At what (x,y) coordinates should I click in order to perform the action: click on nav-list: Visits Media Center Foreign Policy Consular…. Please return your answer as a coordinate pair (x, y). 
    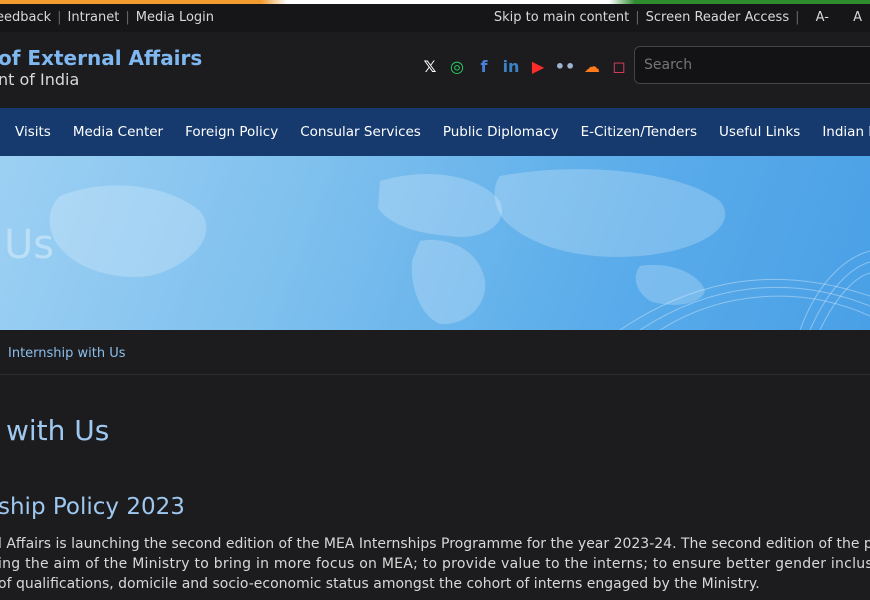
    Looking at the image, I should click on (435, 132).